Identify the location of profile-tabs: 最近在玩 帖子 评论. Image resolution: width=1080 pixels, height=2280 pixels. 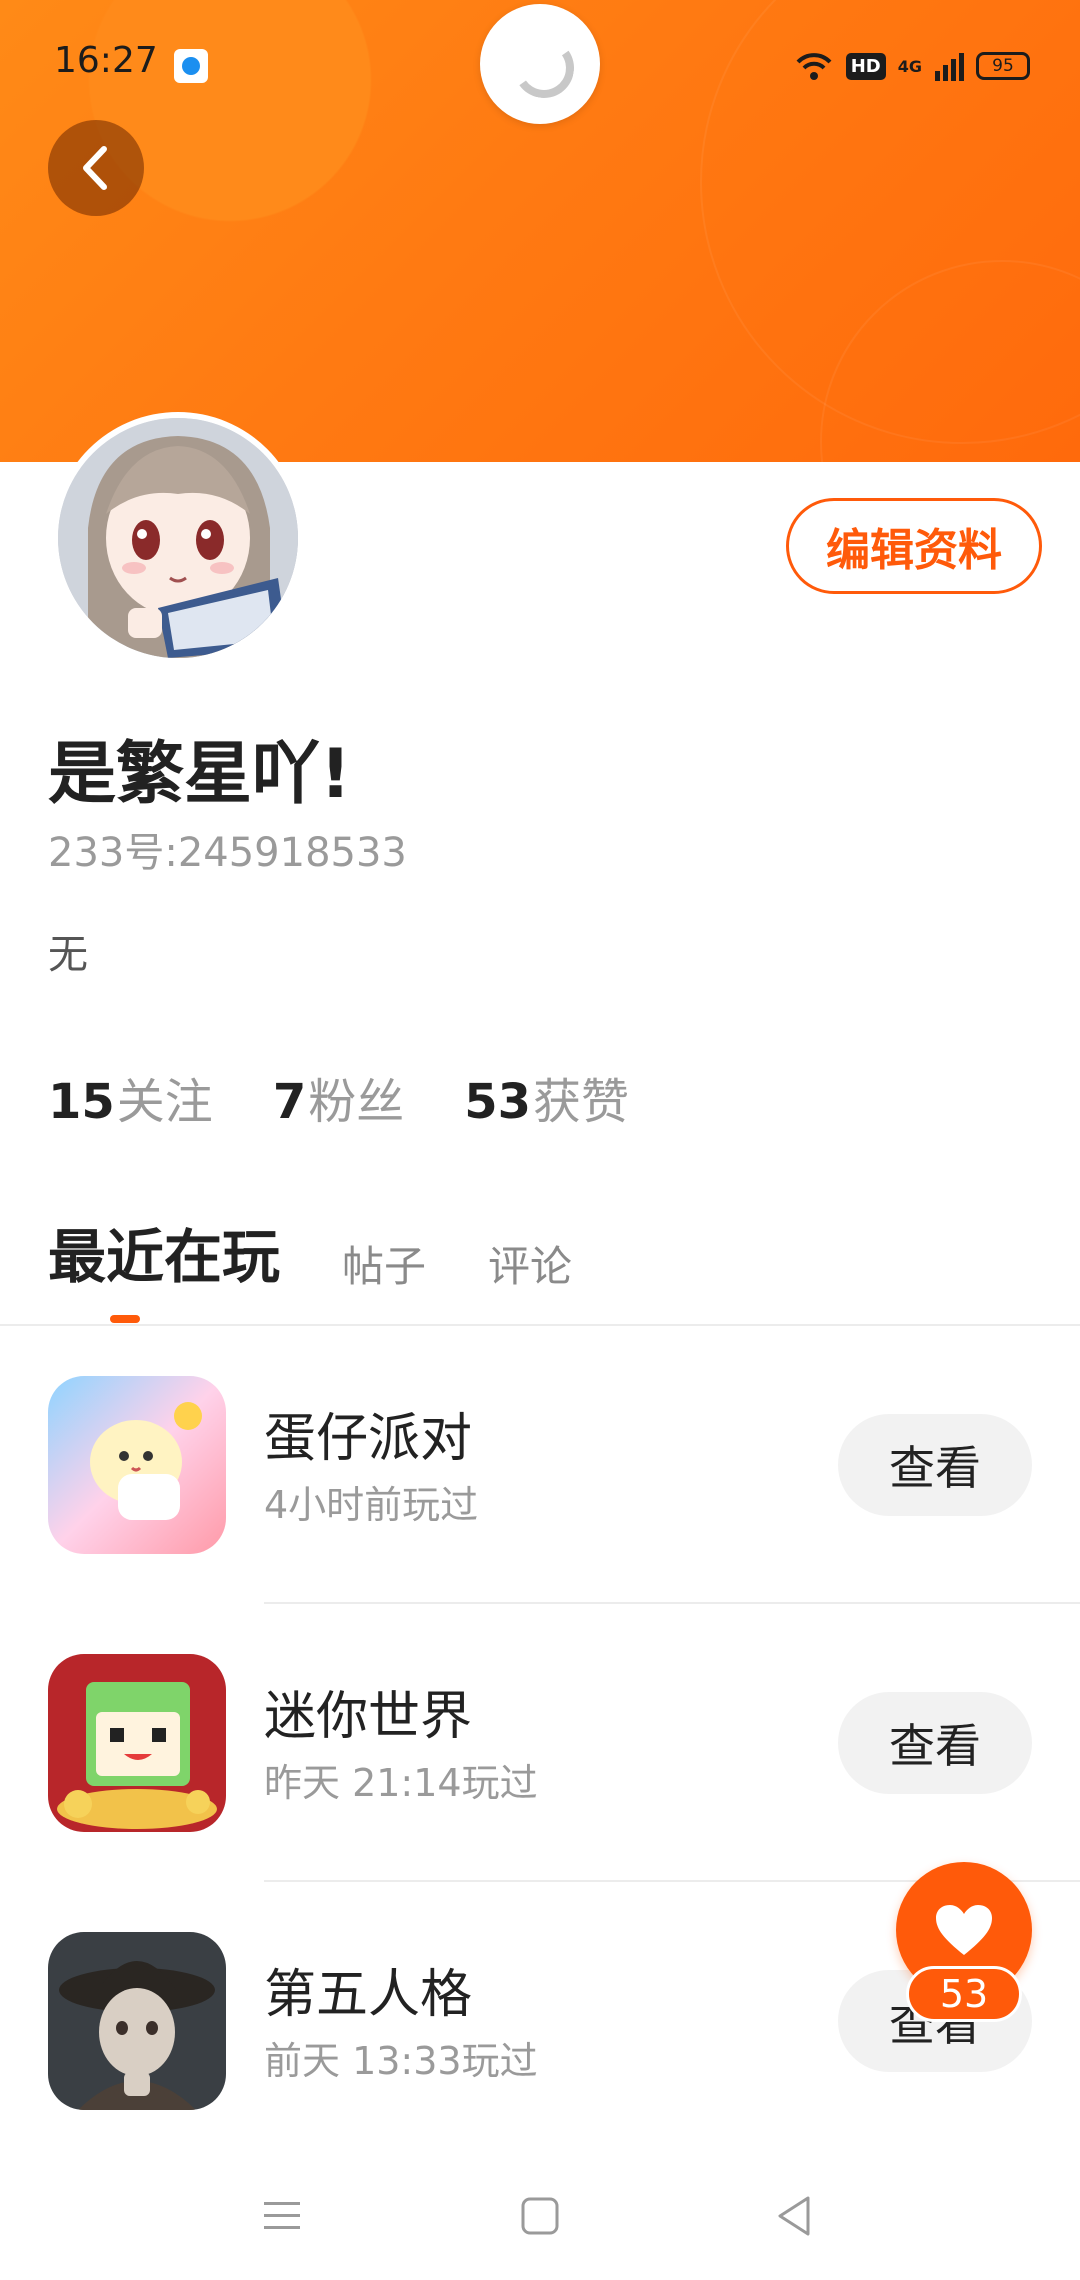
(310, 1258).